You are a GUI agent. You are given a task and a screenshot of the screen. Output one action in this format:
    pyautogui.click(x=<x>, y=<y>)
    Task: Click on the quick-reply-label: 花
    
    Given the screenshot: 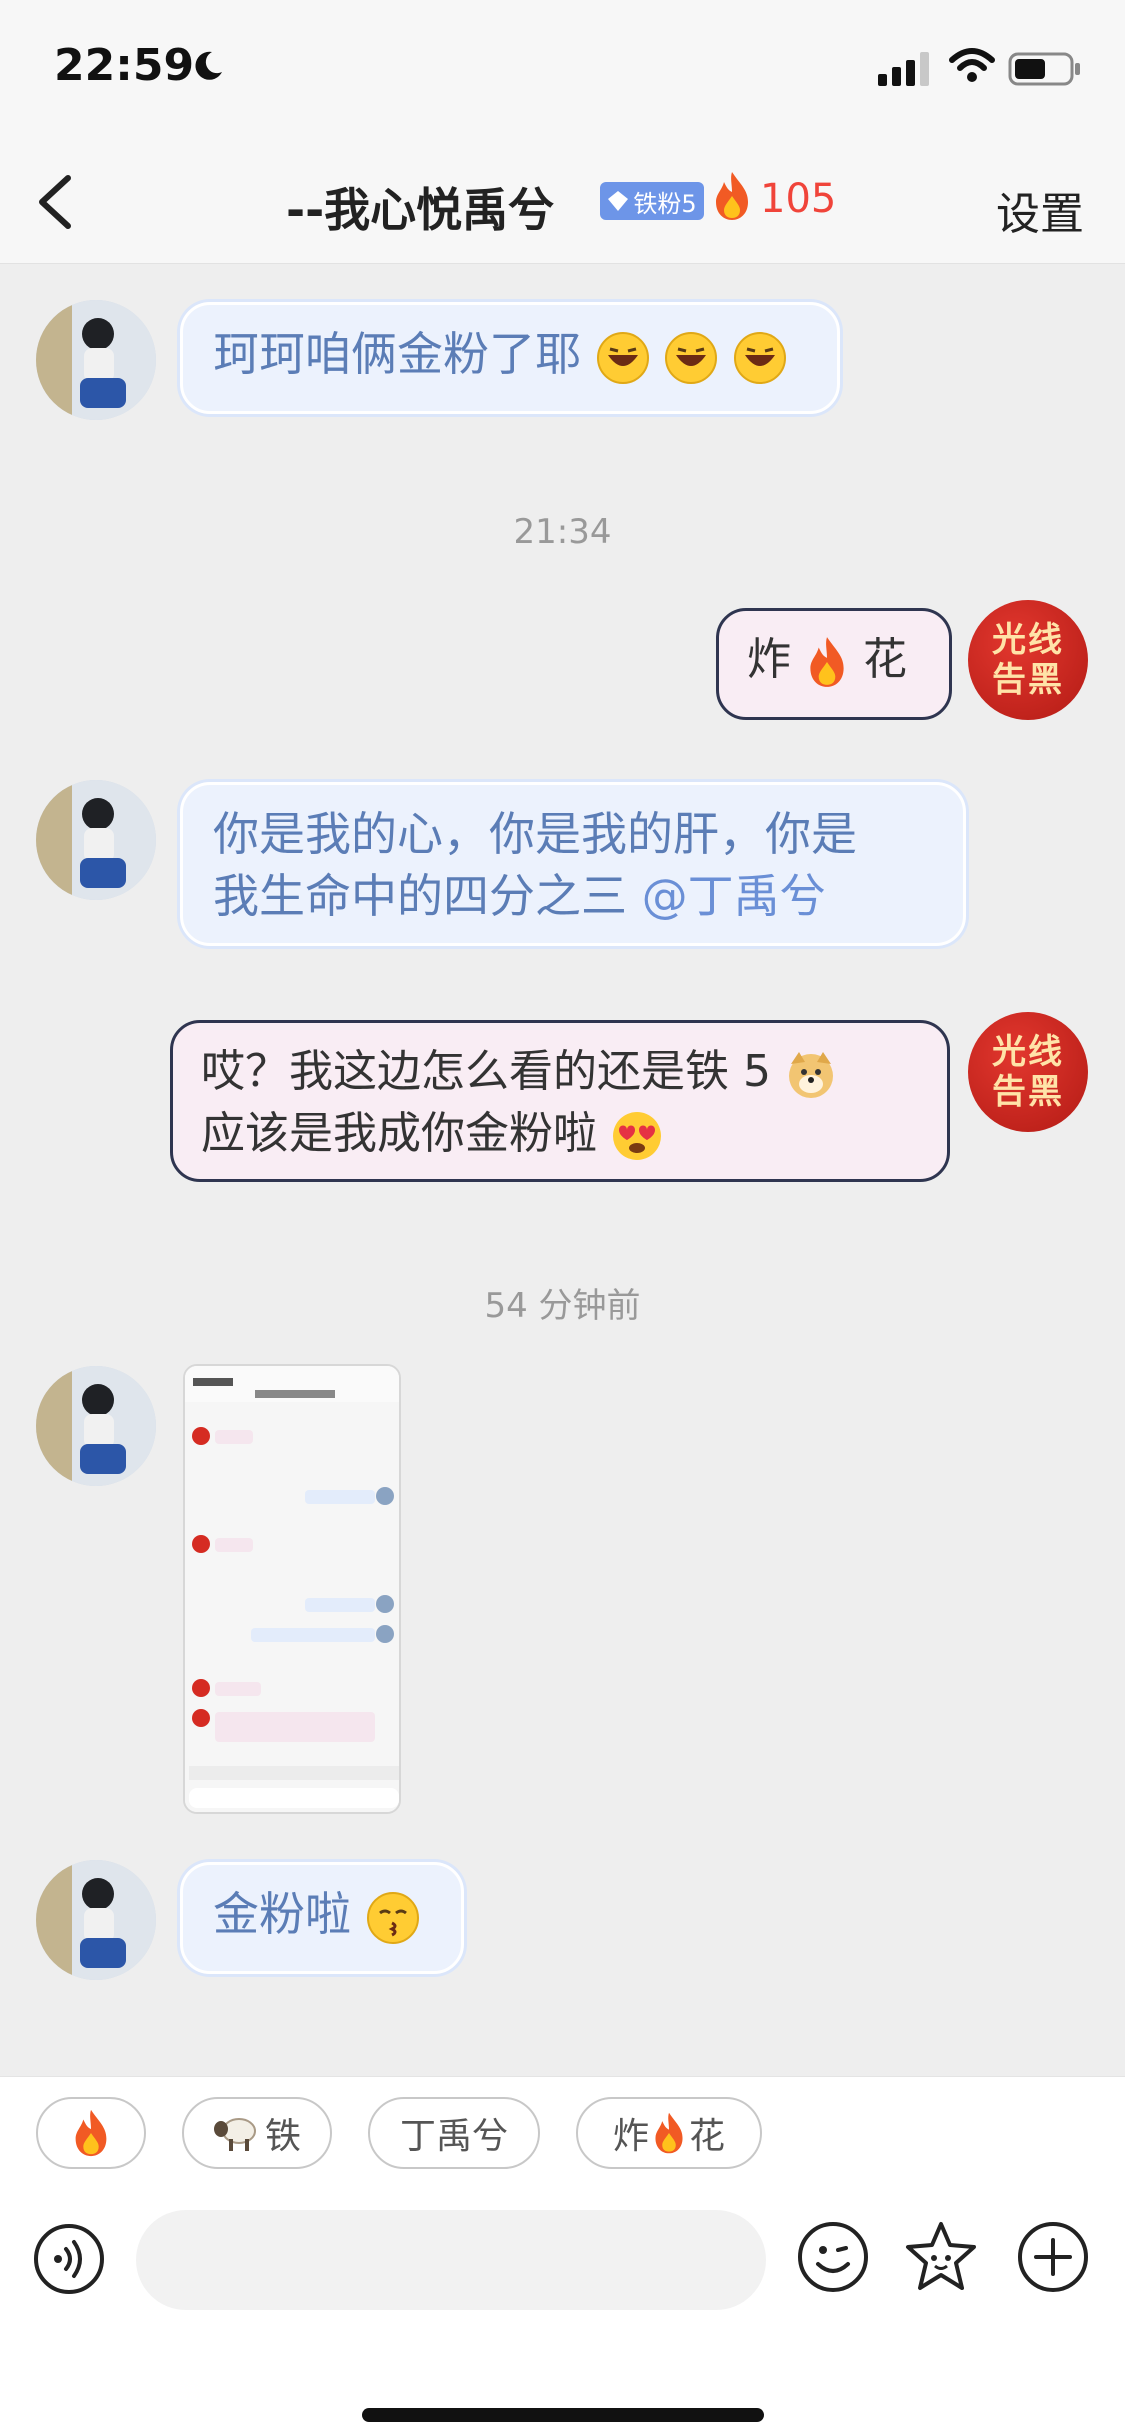 What is the action you would take?
    pyautogui.click(x=707, y=2136)
    